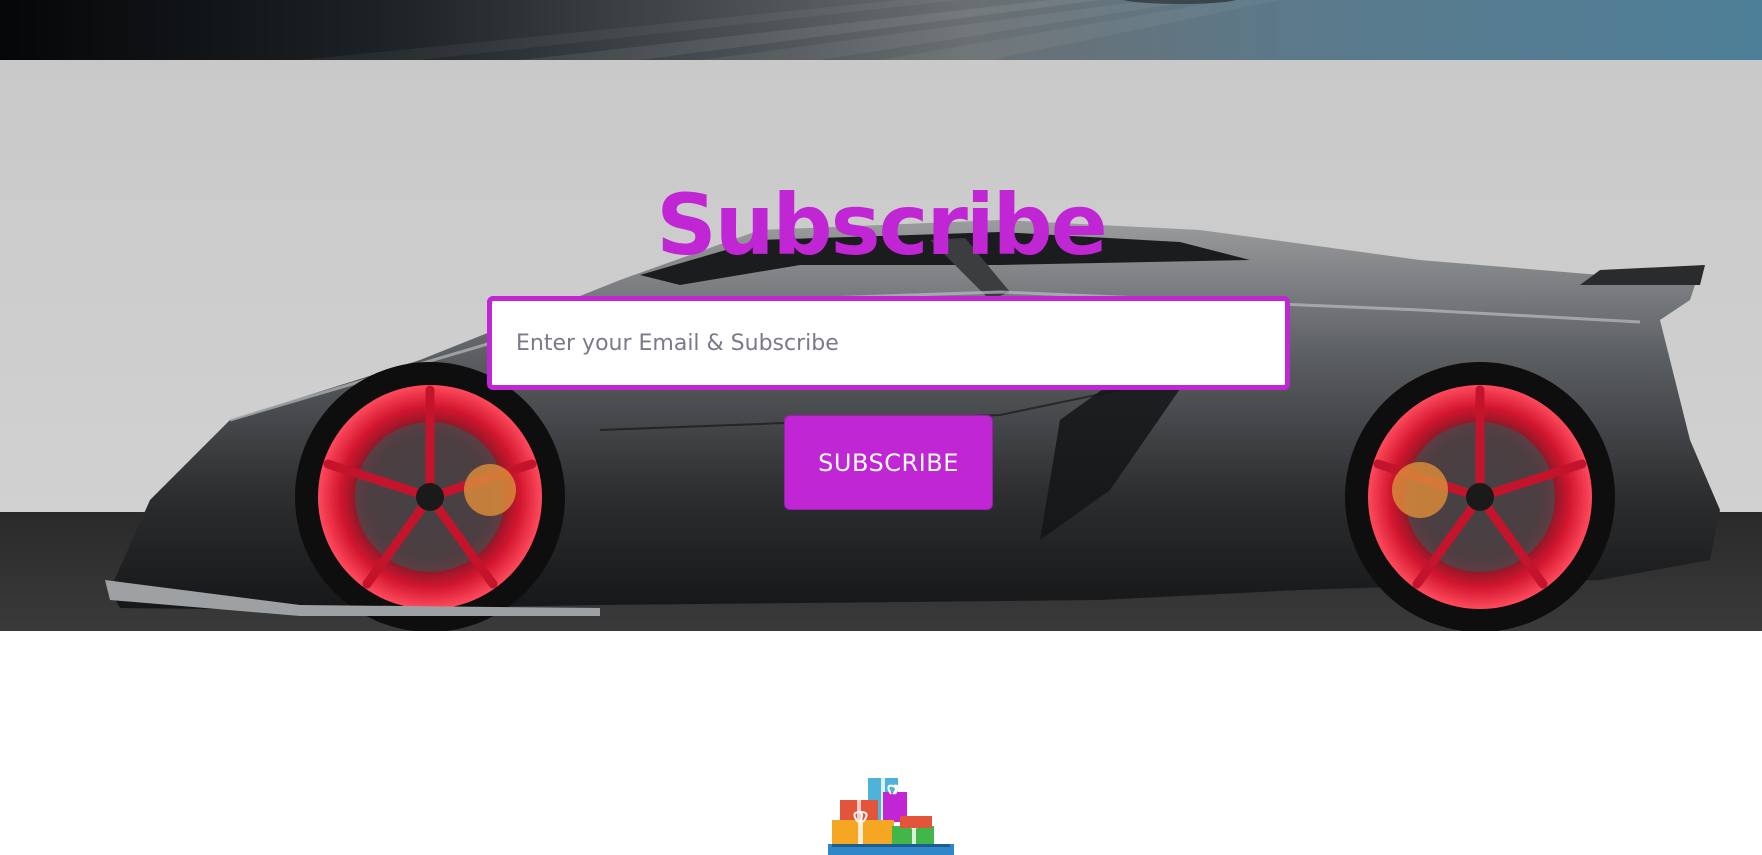  I want to click on banner-light-streaks, so click(790, 30).